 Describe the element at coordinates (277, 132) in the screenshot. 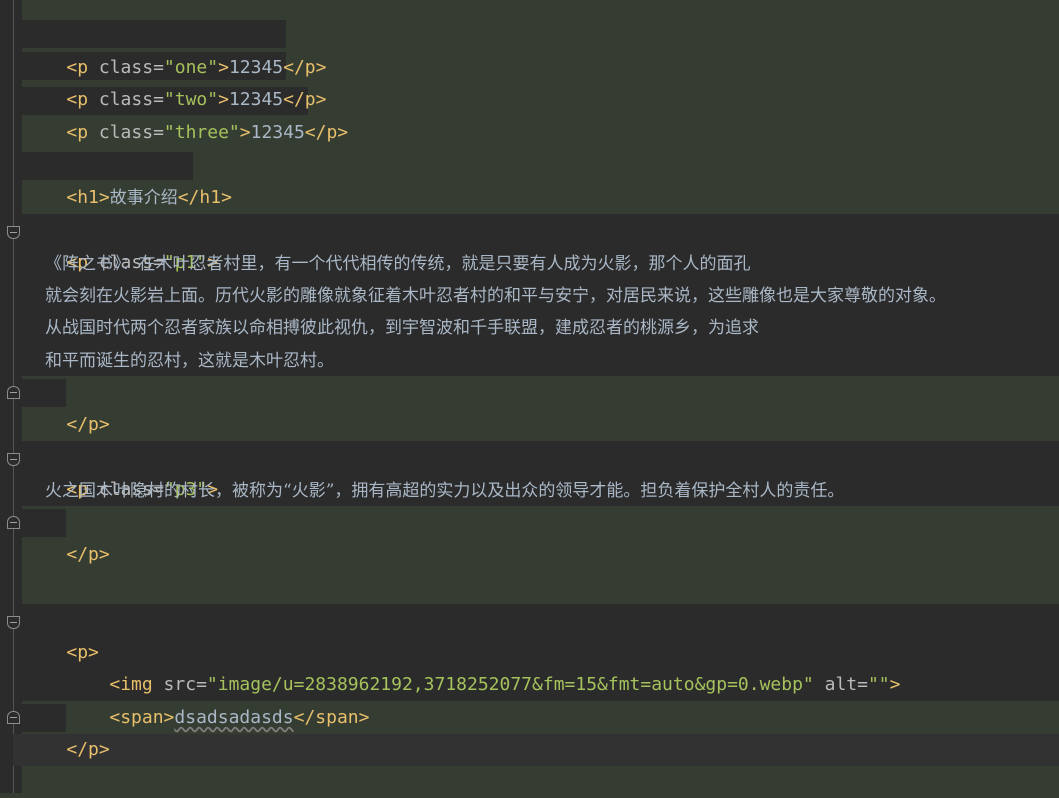

I see `text-content: 12345` at that location.